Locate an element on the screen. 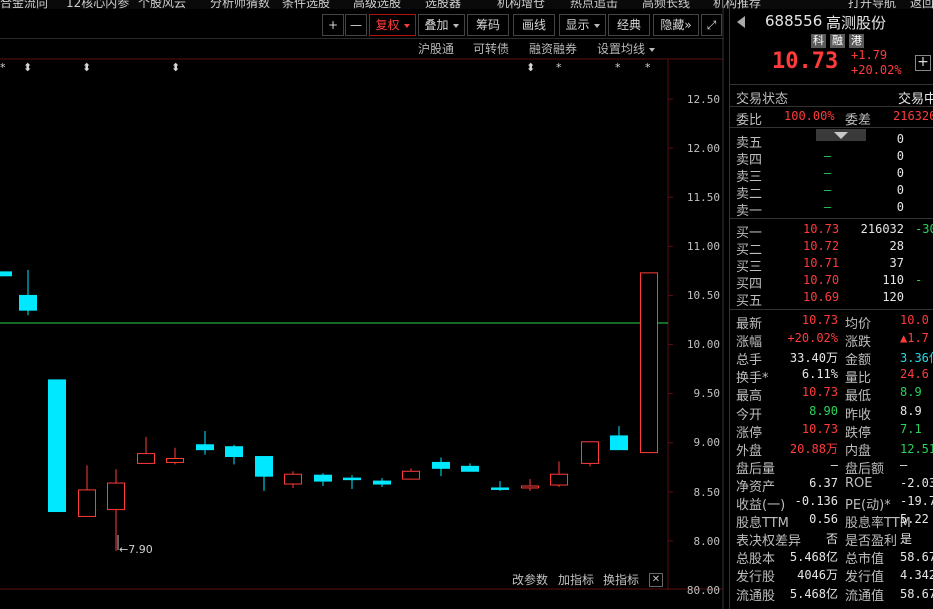  stat-label: 最新 is located at coordinates (749, 324).